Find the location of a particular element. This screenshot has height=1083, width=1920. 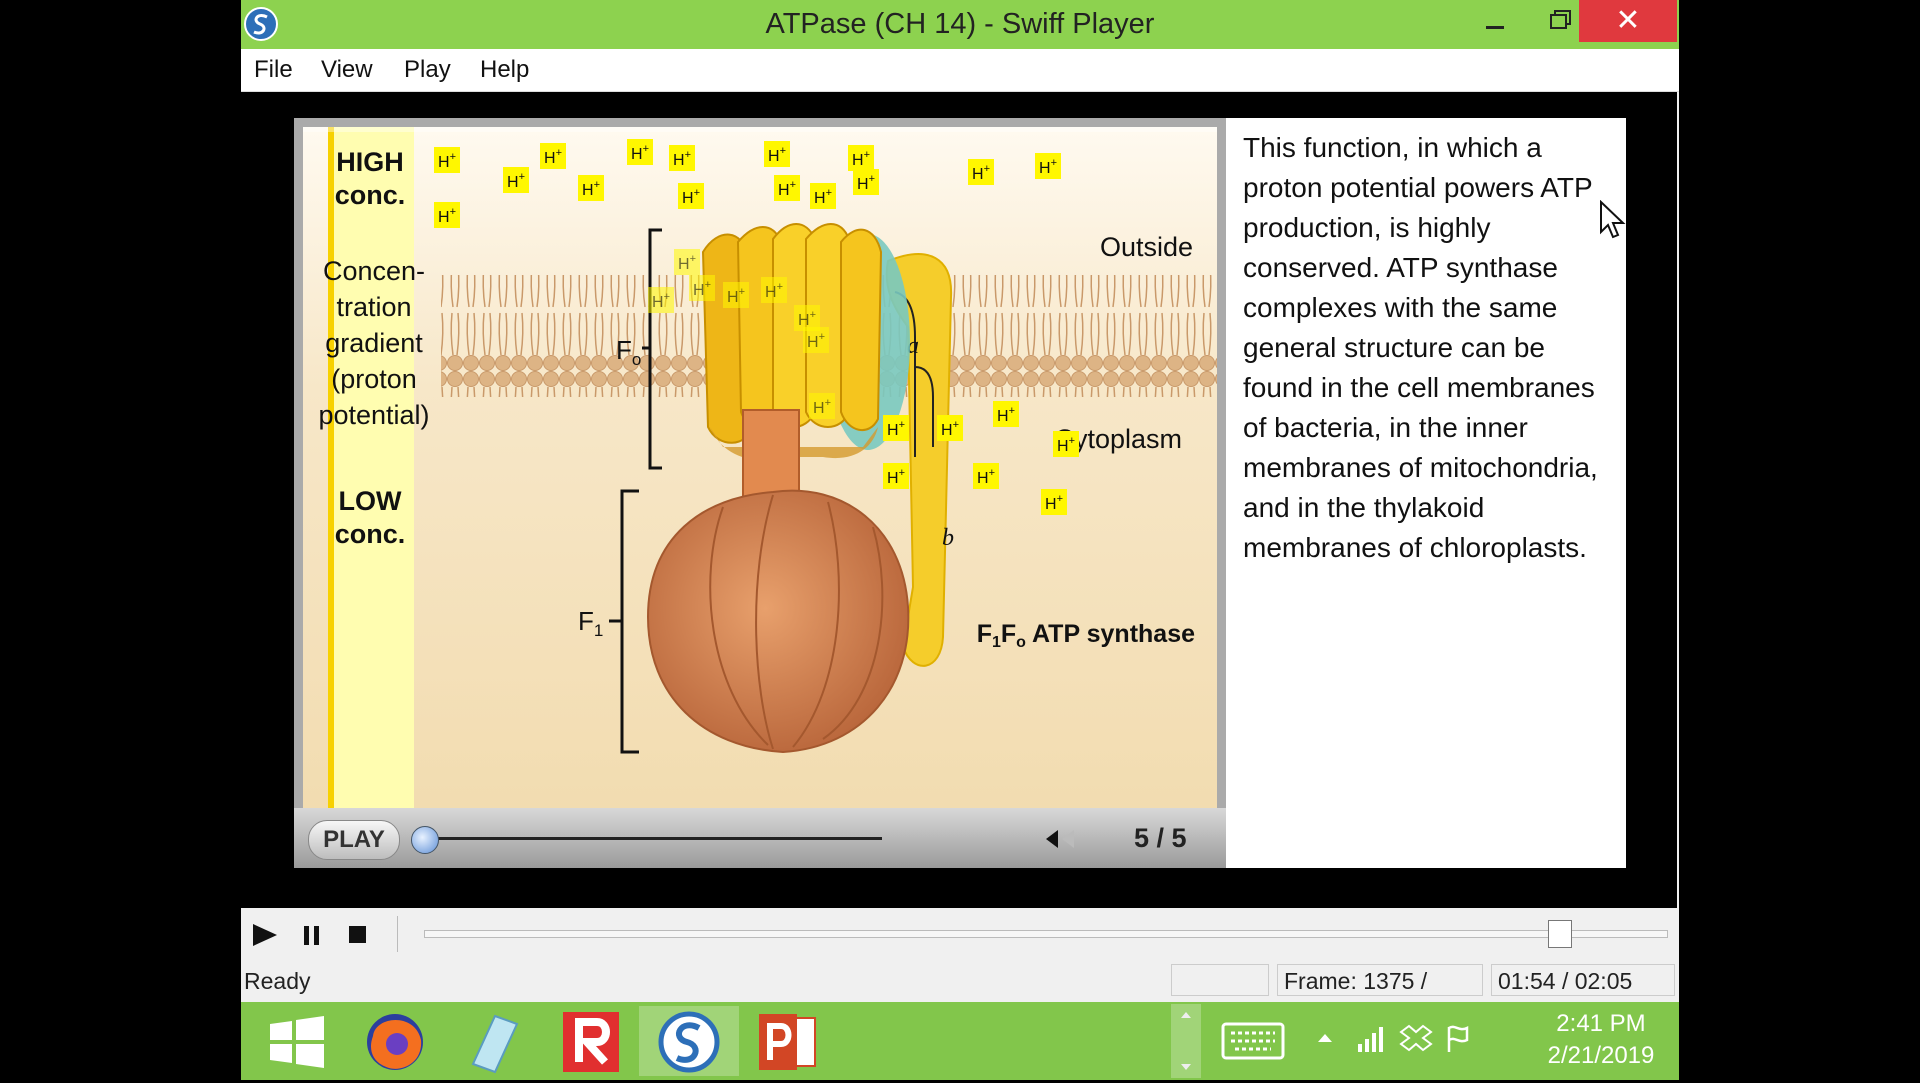

windows-icon is located at coordinates (297, 1042).